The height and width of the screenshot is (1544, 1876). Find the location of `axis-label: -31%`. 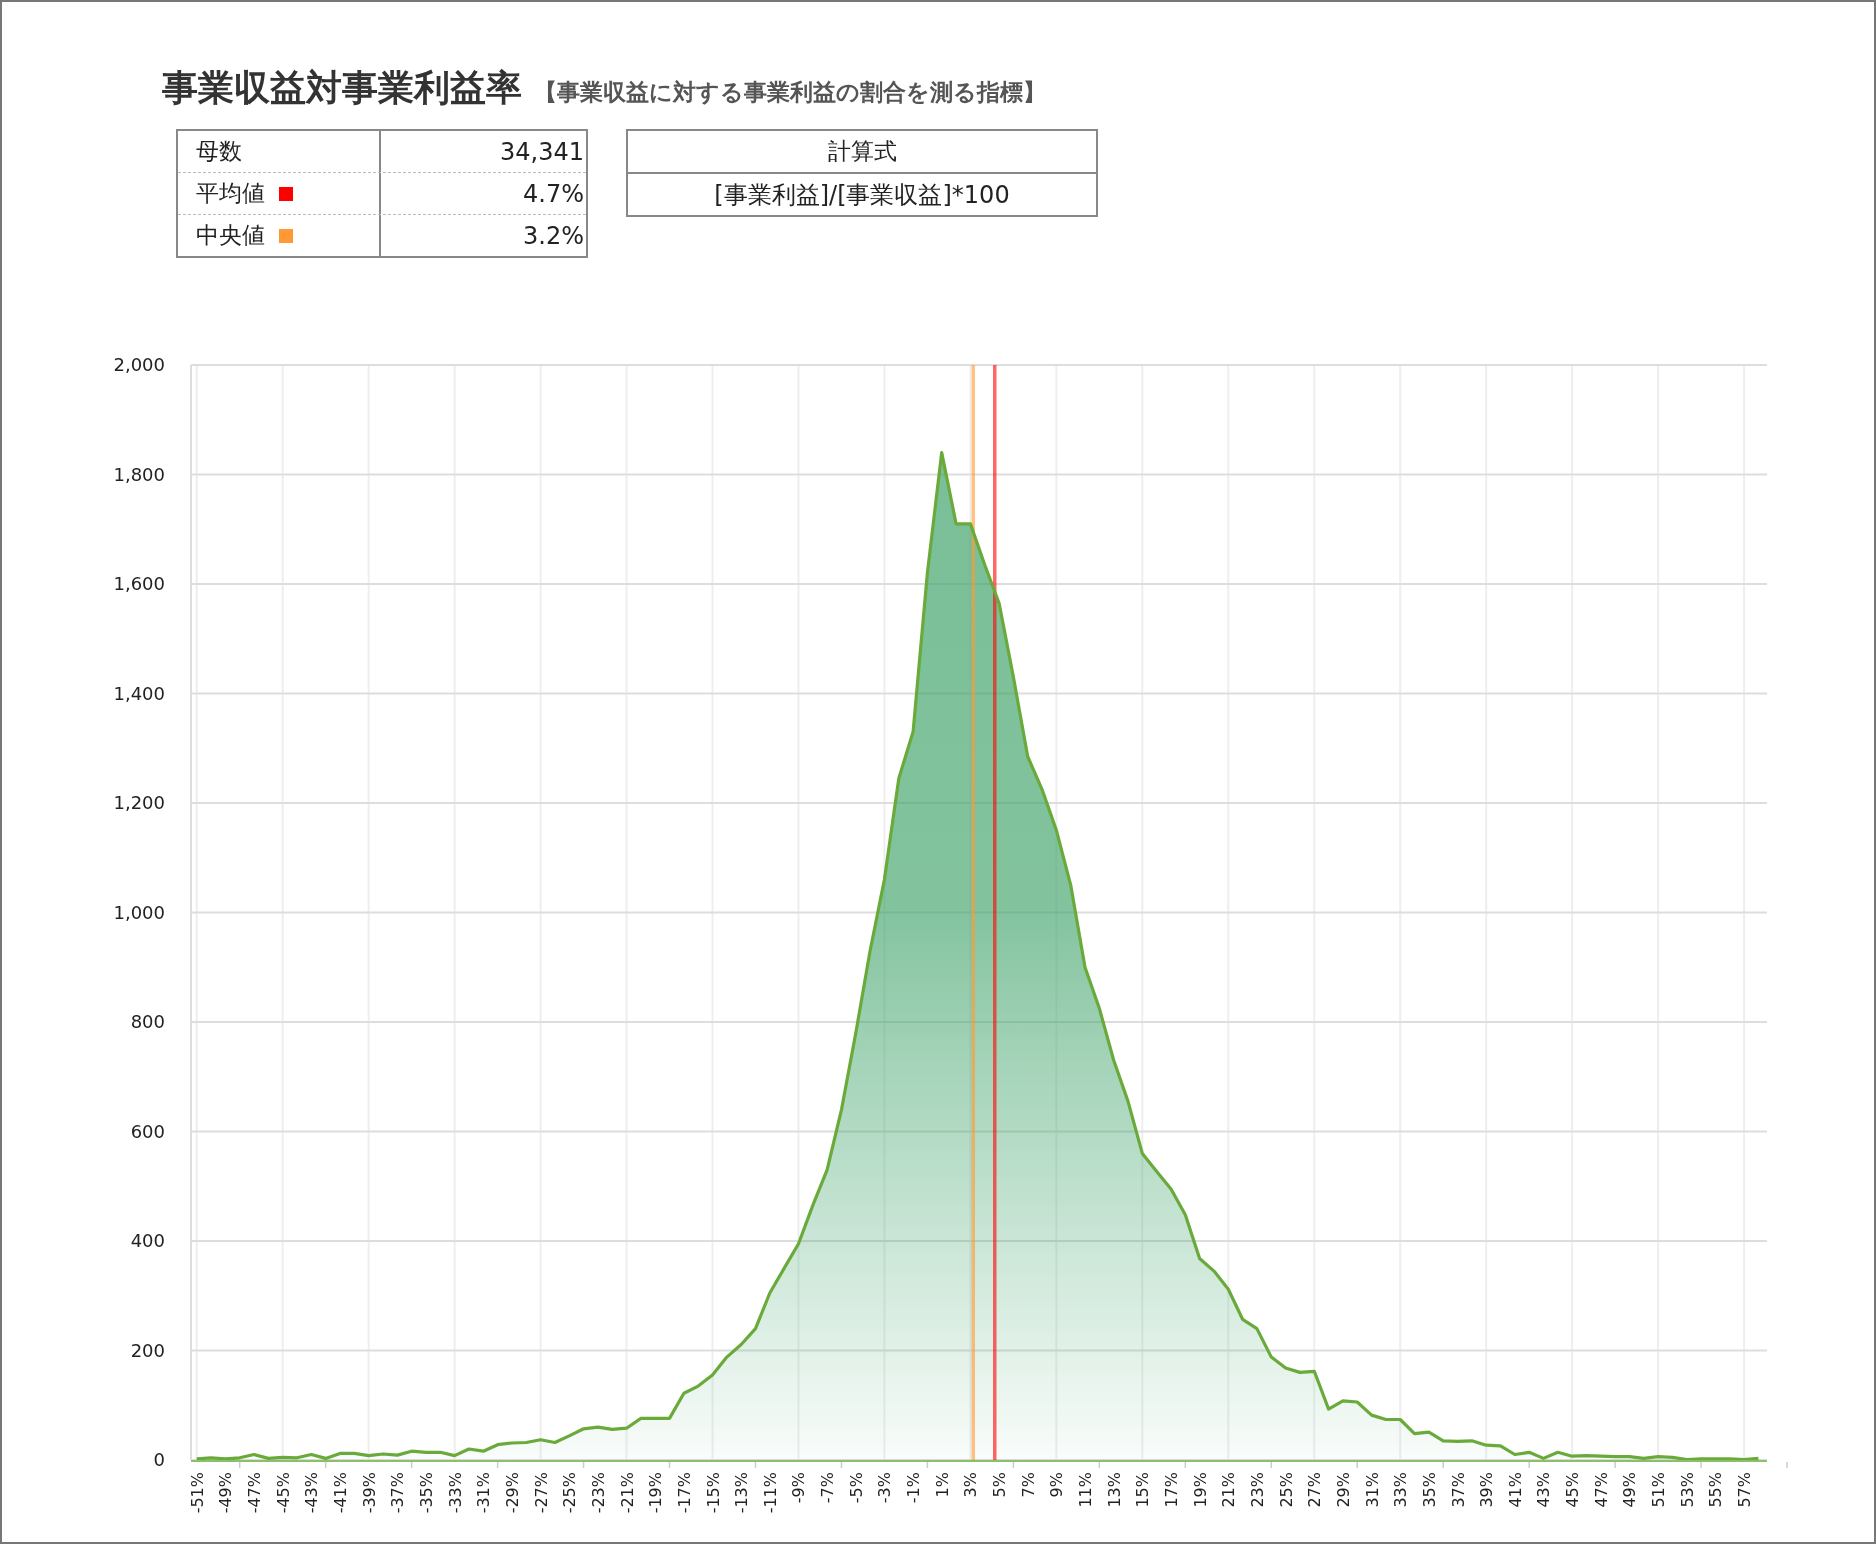

axis-label: -31% is located at coordinates (484, 1493).